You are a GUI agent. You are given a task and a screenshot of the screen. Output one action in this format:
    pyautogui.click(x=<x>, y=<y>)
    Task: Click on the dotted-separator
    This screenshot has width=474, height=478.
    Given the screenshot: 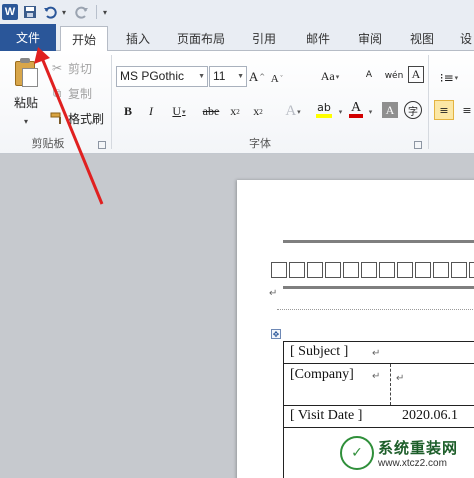 What is the action you would take?
    pyautogui.click(x=375, y=309)
    